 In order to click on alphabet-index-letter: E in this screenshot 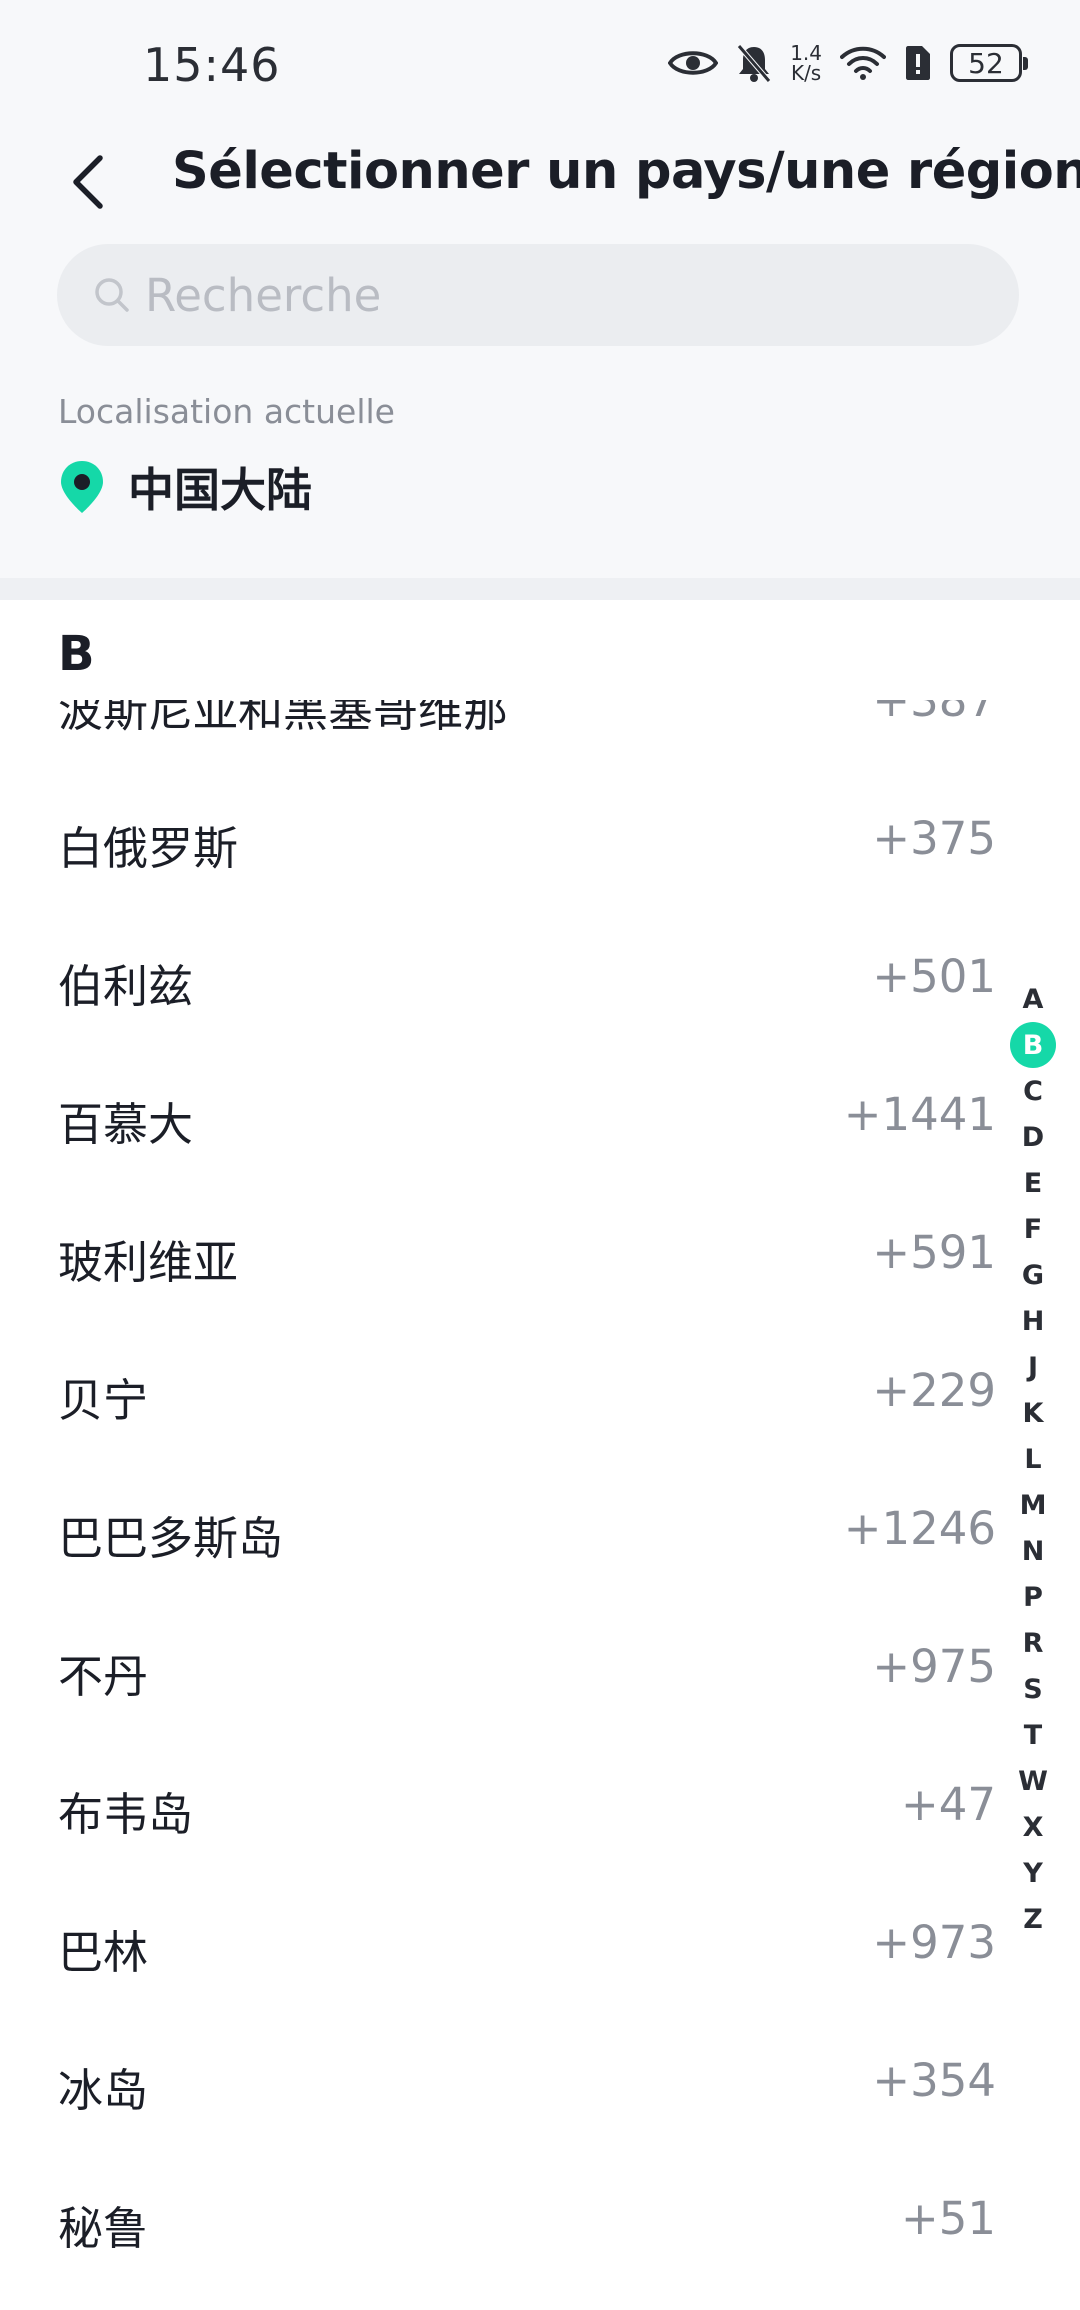, I will do `click(1033, 1183)`.